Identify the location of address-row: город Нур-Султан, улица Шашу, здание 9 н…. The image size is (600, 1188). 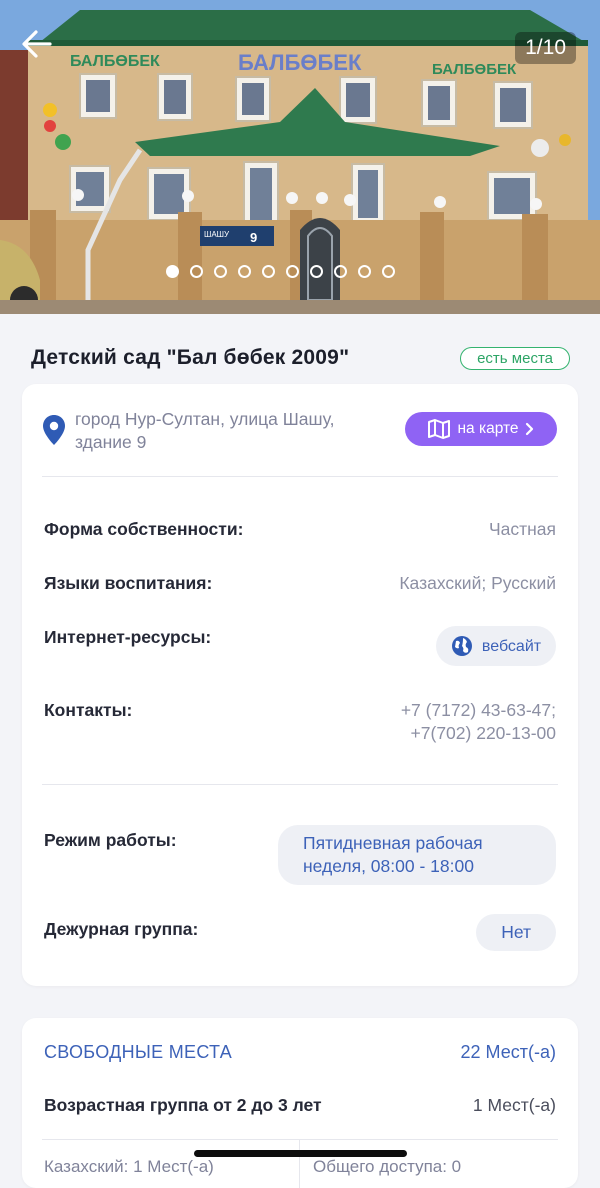
(300, 433).